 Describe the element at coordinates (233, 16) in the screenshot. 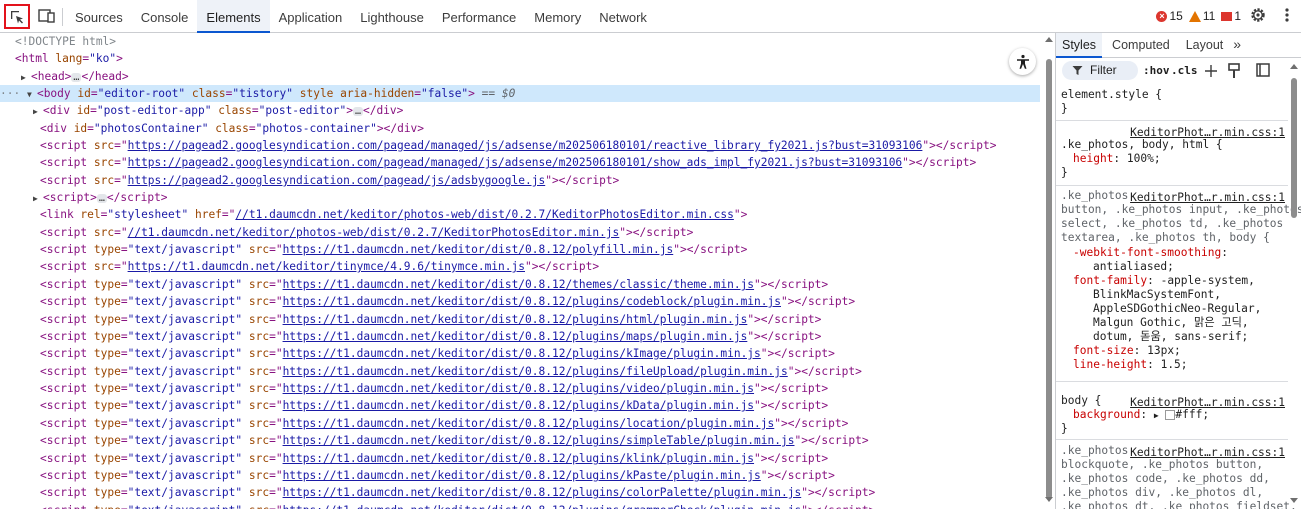

I see `tab-elements: Elements` at that location.